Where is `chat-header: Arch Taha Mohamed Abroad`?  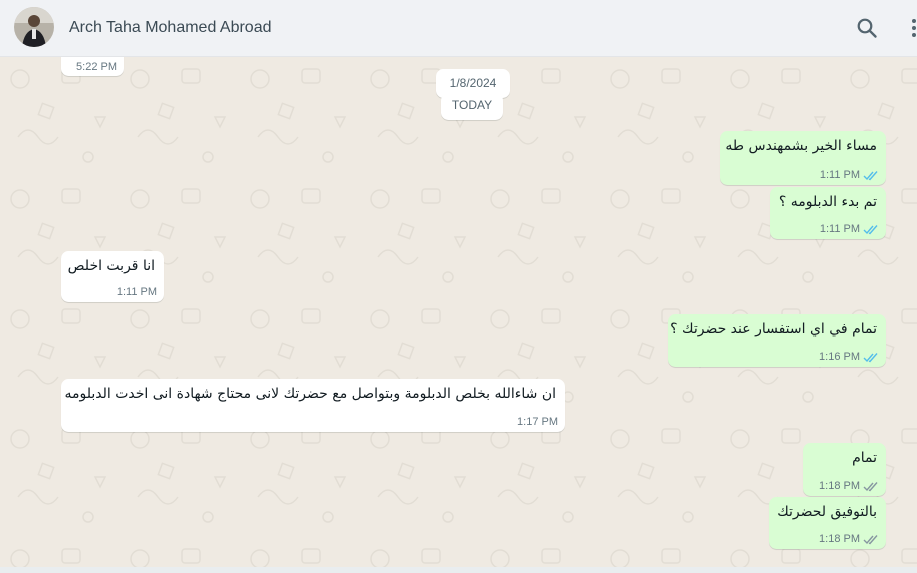 chat-header: Arch Taha Mohamed Abroad is located at coordinates (458, 28).